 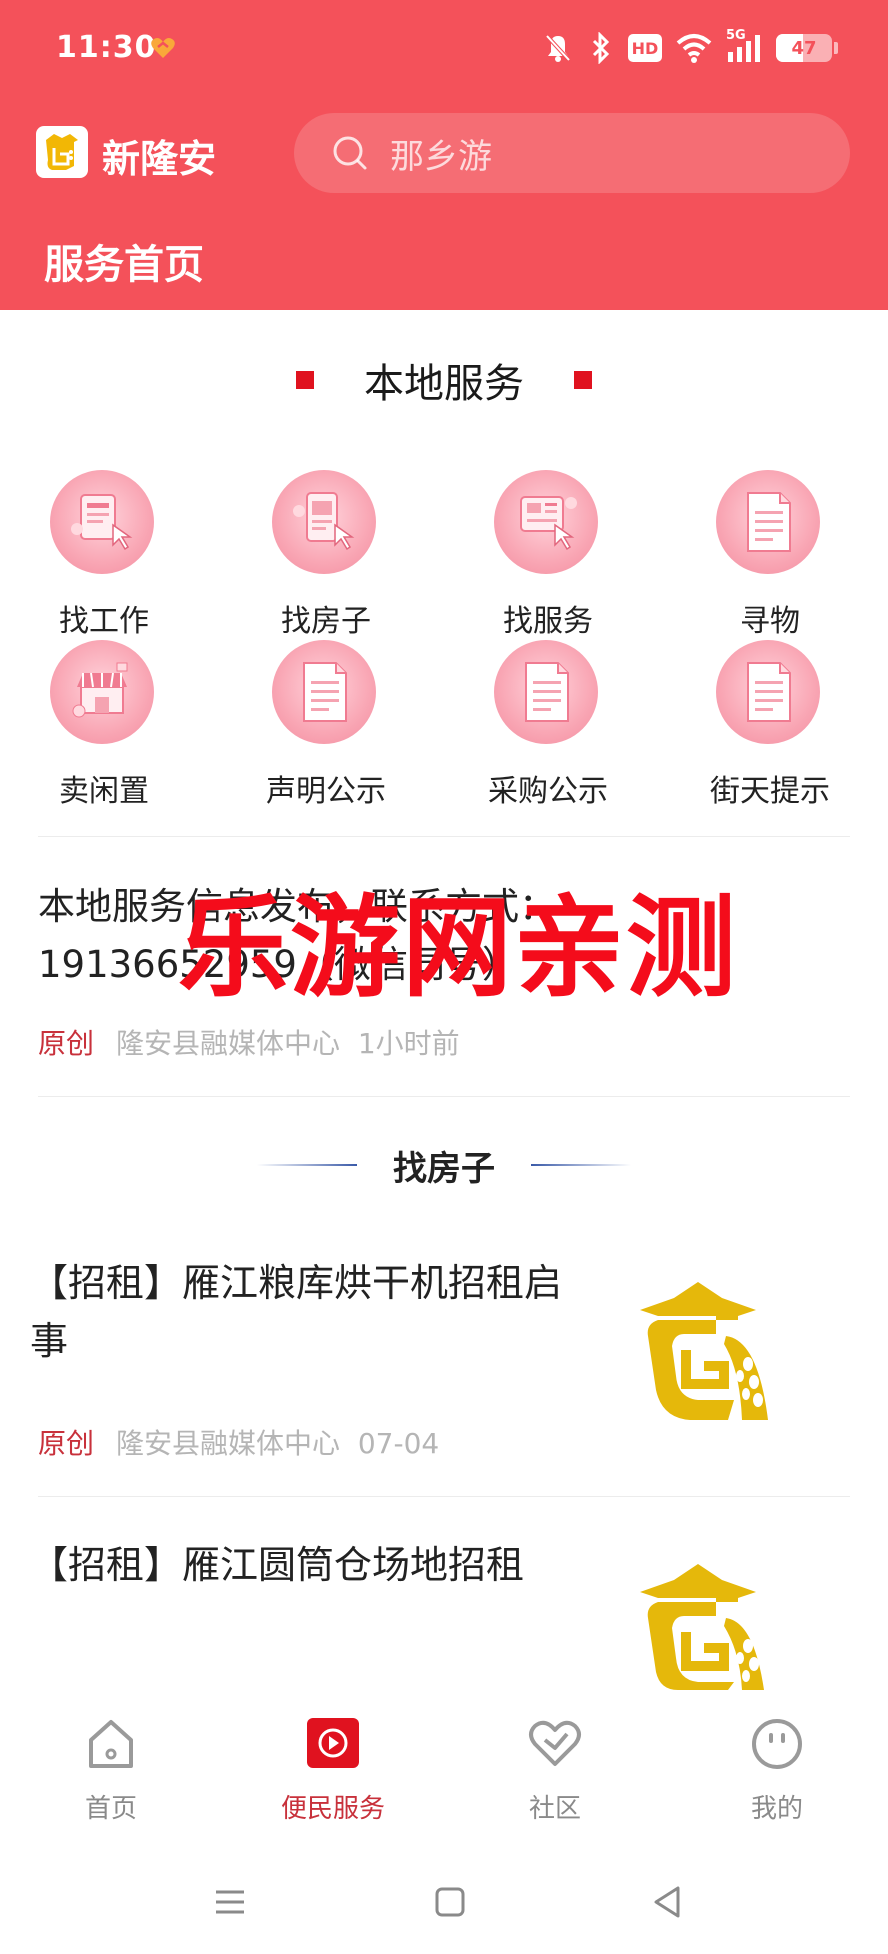 I want to click on shop-icon, so click(x=102, y=692).